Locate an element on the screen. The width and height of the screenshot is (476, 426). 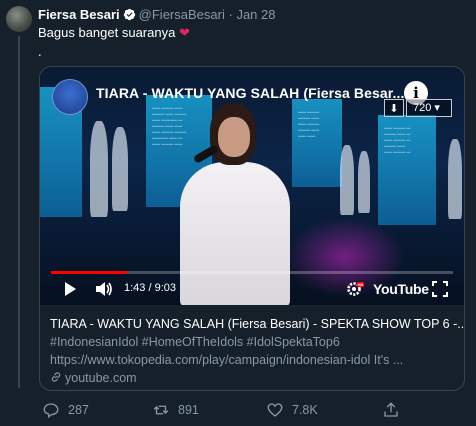
share-icon is located at coordinates (391, 409).